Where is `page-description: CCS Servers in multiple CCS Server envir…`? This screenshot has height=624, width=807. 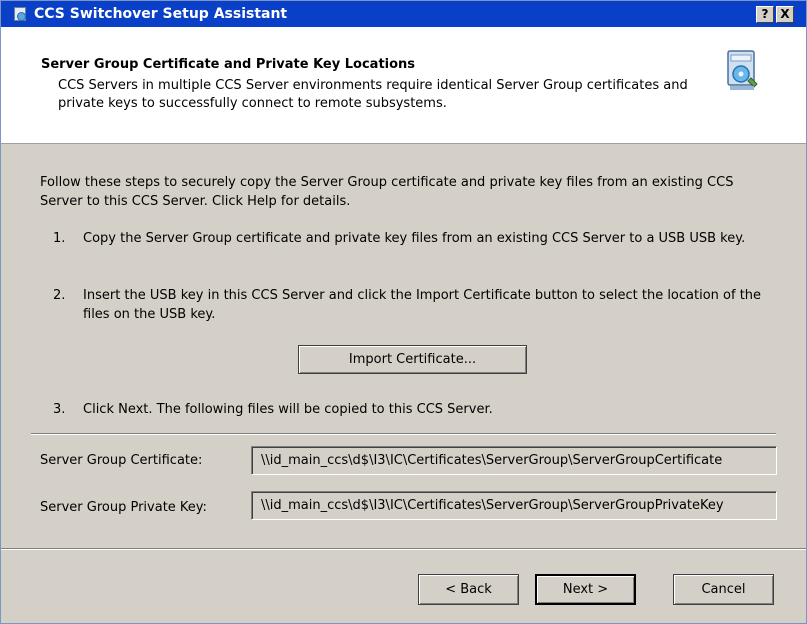 page-description: CCS Servers in multiple CCS Server envir… is located at coordinates (373, 94).